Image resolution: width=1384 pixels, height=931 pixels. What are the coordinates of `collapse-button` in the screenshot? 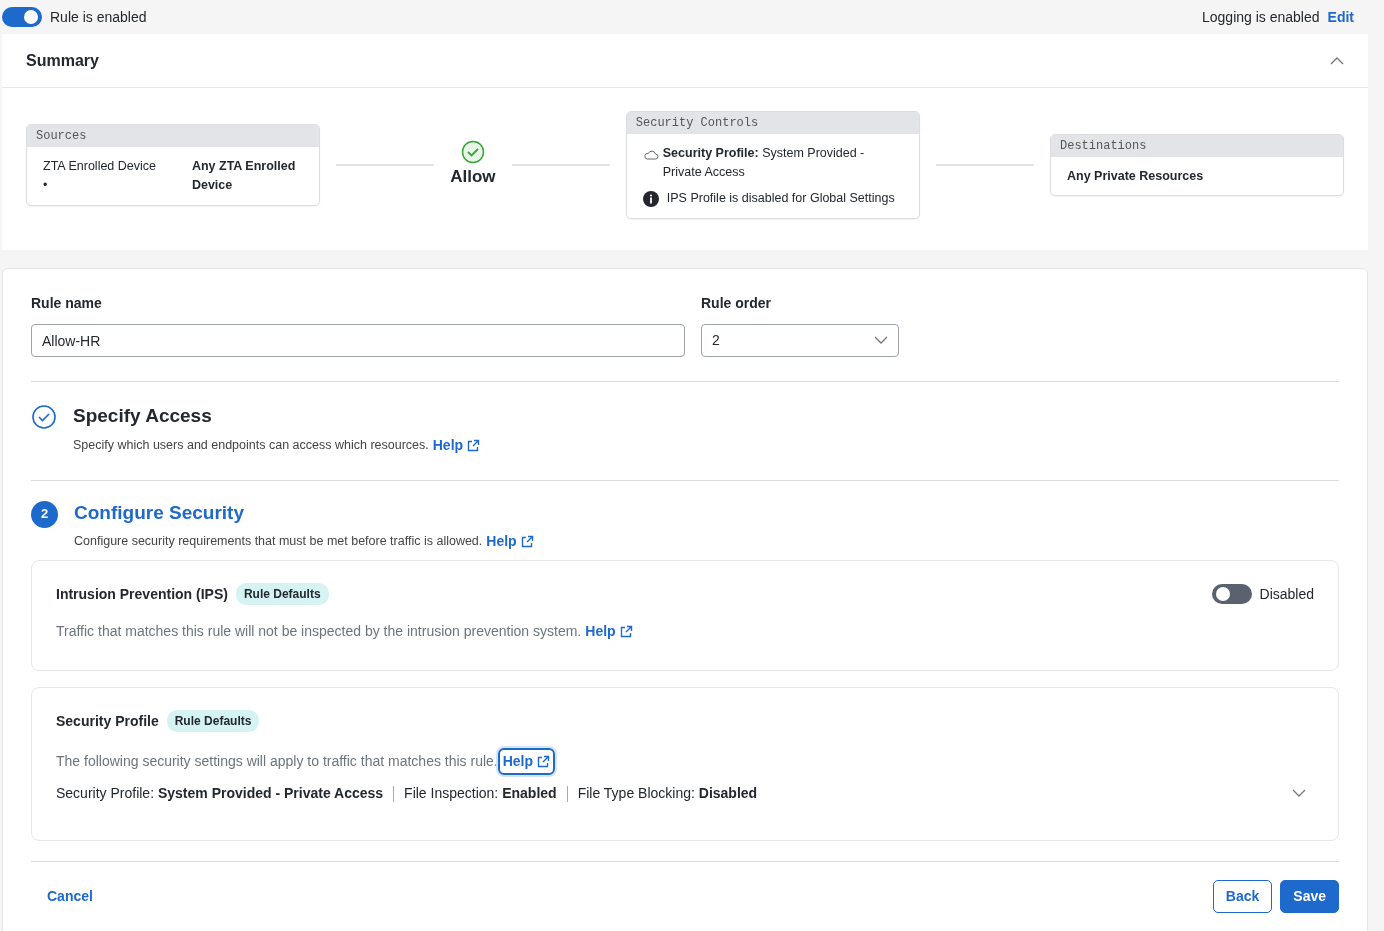 It's located at (1337, 60).